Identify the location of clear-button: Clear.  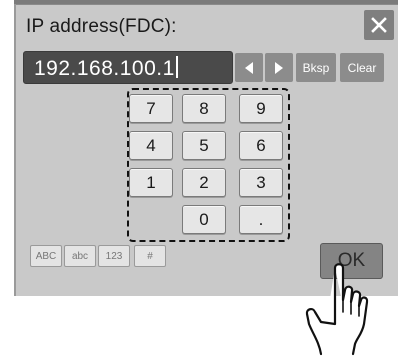
(362, 67).